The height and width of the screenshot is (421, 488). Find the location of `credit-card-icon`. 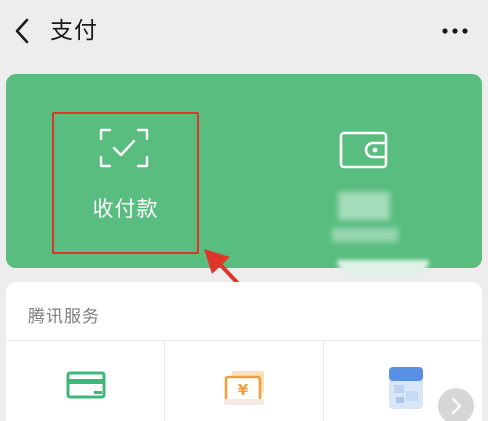

credit-card-icon is located at coordinates (86, 385).